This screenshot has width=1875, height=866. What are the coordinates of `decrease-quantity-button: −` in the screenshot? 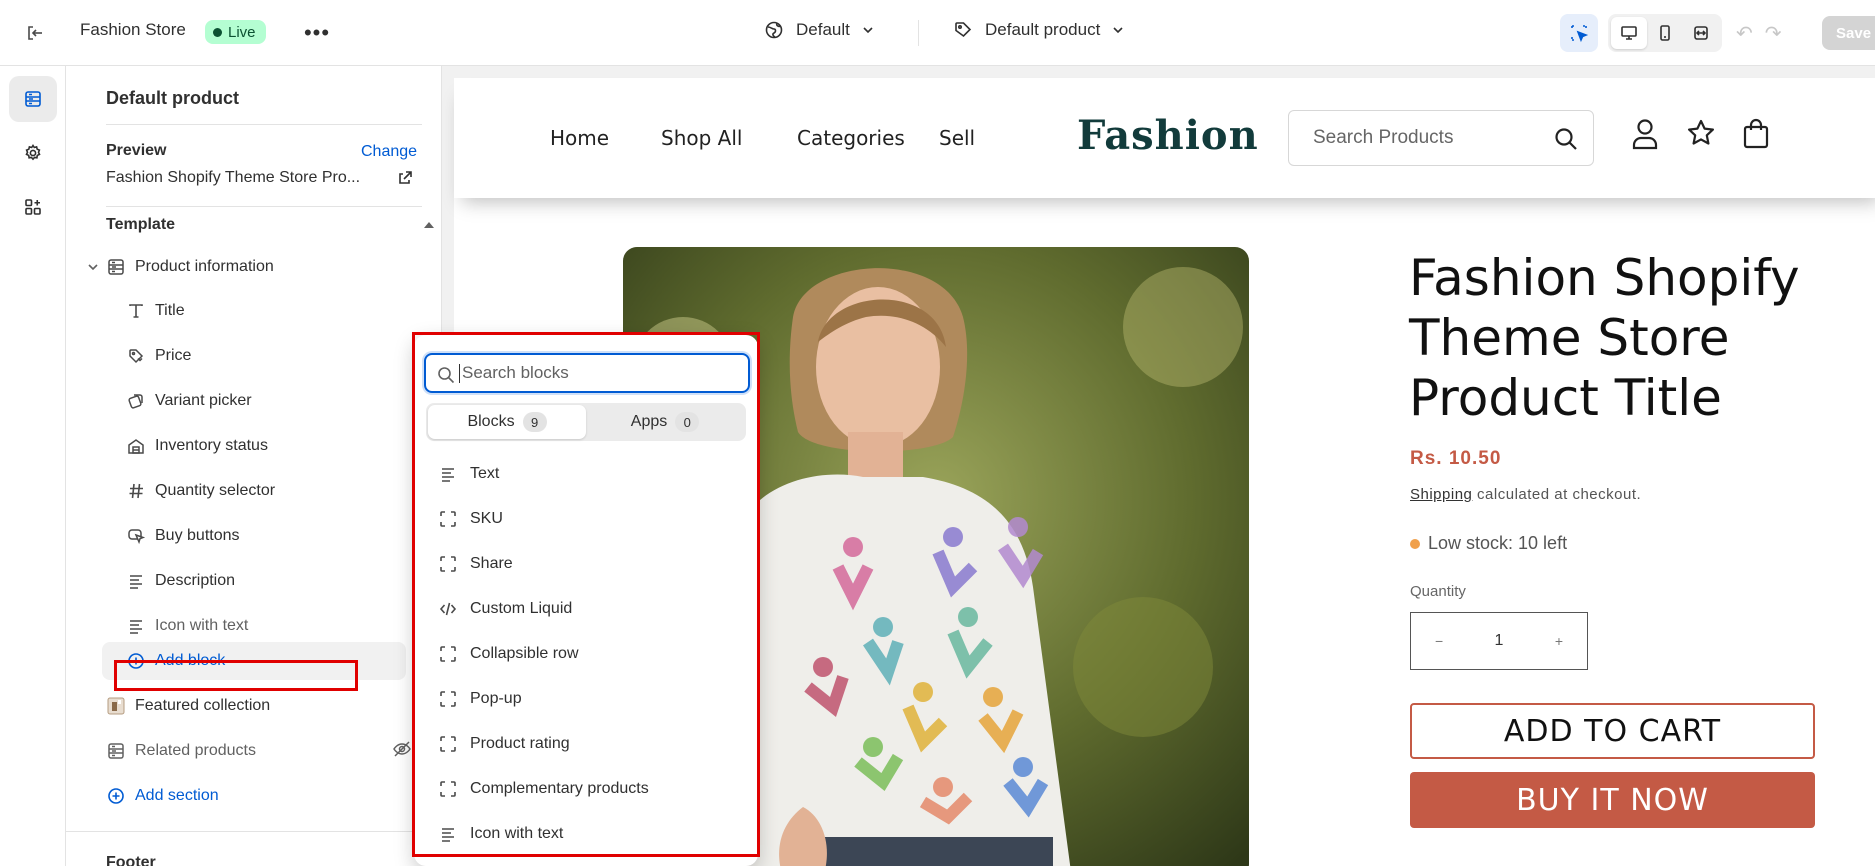 It's located at (1439, 641).